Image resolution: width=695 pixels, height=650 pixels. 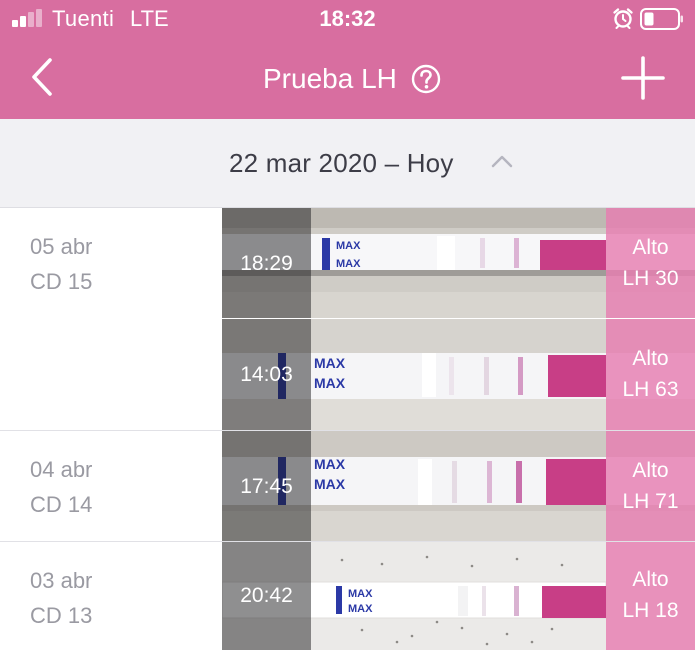 I want to click on chevron-left-icon, so click(x=42, y=77).